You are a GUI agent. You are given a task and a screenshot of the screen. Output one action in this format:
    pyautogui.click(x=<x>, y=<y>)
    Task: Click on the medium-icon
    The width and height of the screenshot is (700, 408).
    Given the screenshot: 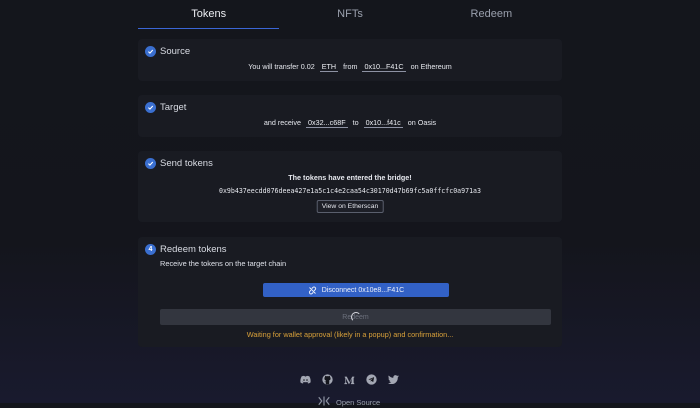 What is the action you would take?
    pyautogui.click(x=349, y=379)
    